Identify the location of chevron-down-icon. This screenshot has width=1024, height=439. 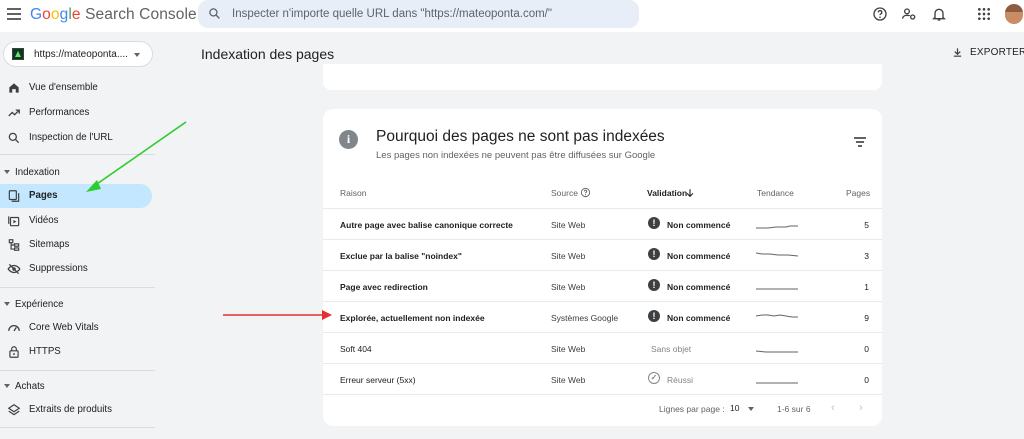
(751, 409).